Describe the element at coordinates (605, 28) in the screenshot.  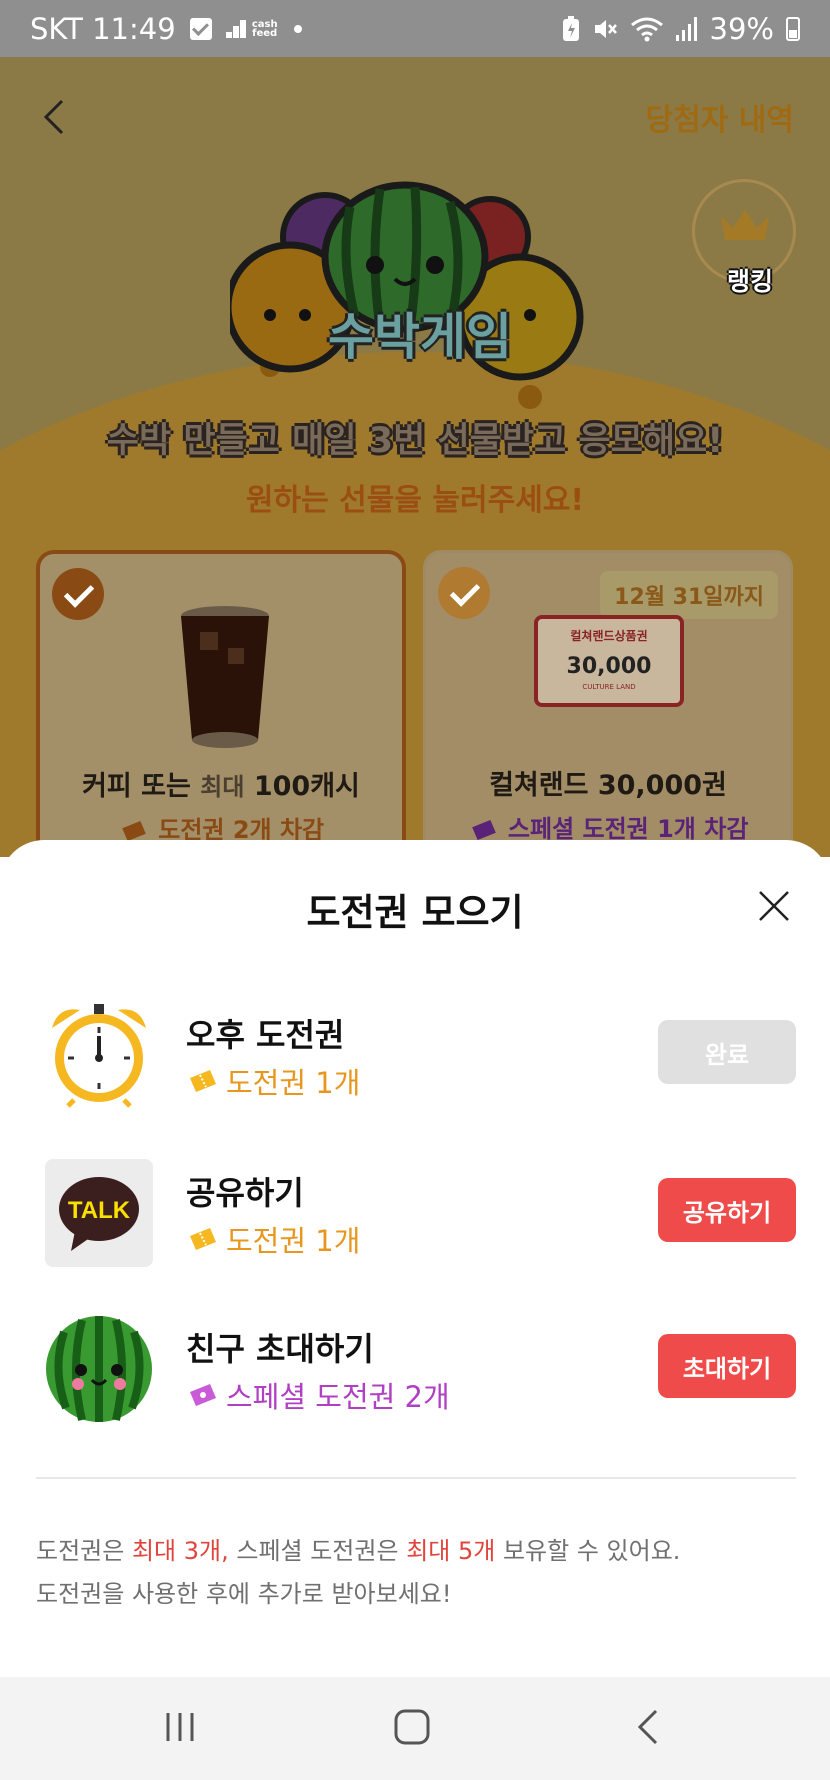
I see `mute-icon` at that location.